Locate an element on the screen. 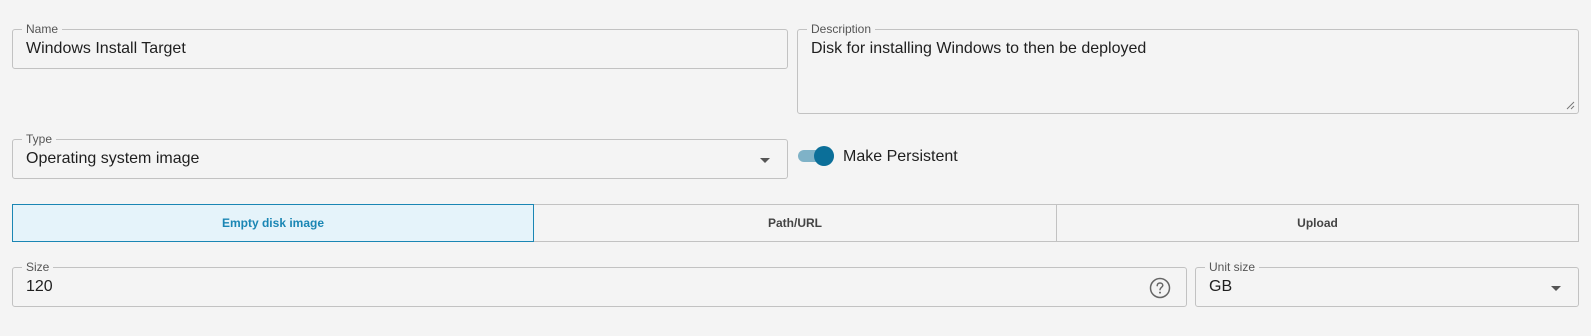 The image size is (1591, 336). size-input: Size 120 is located at coordinates (599, 283).